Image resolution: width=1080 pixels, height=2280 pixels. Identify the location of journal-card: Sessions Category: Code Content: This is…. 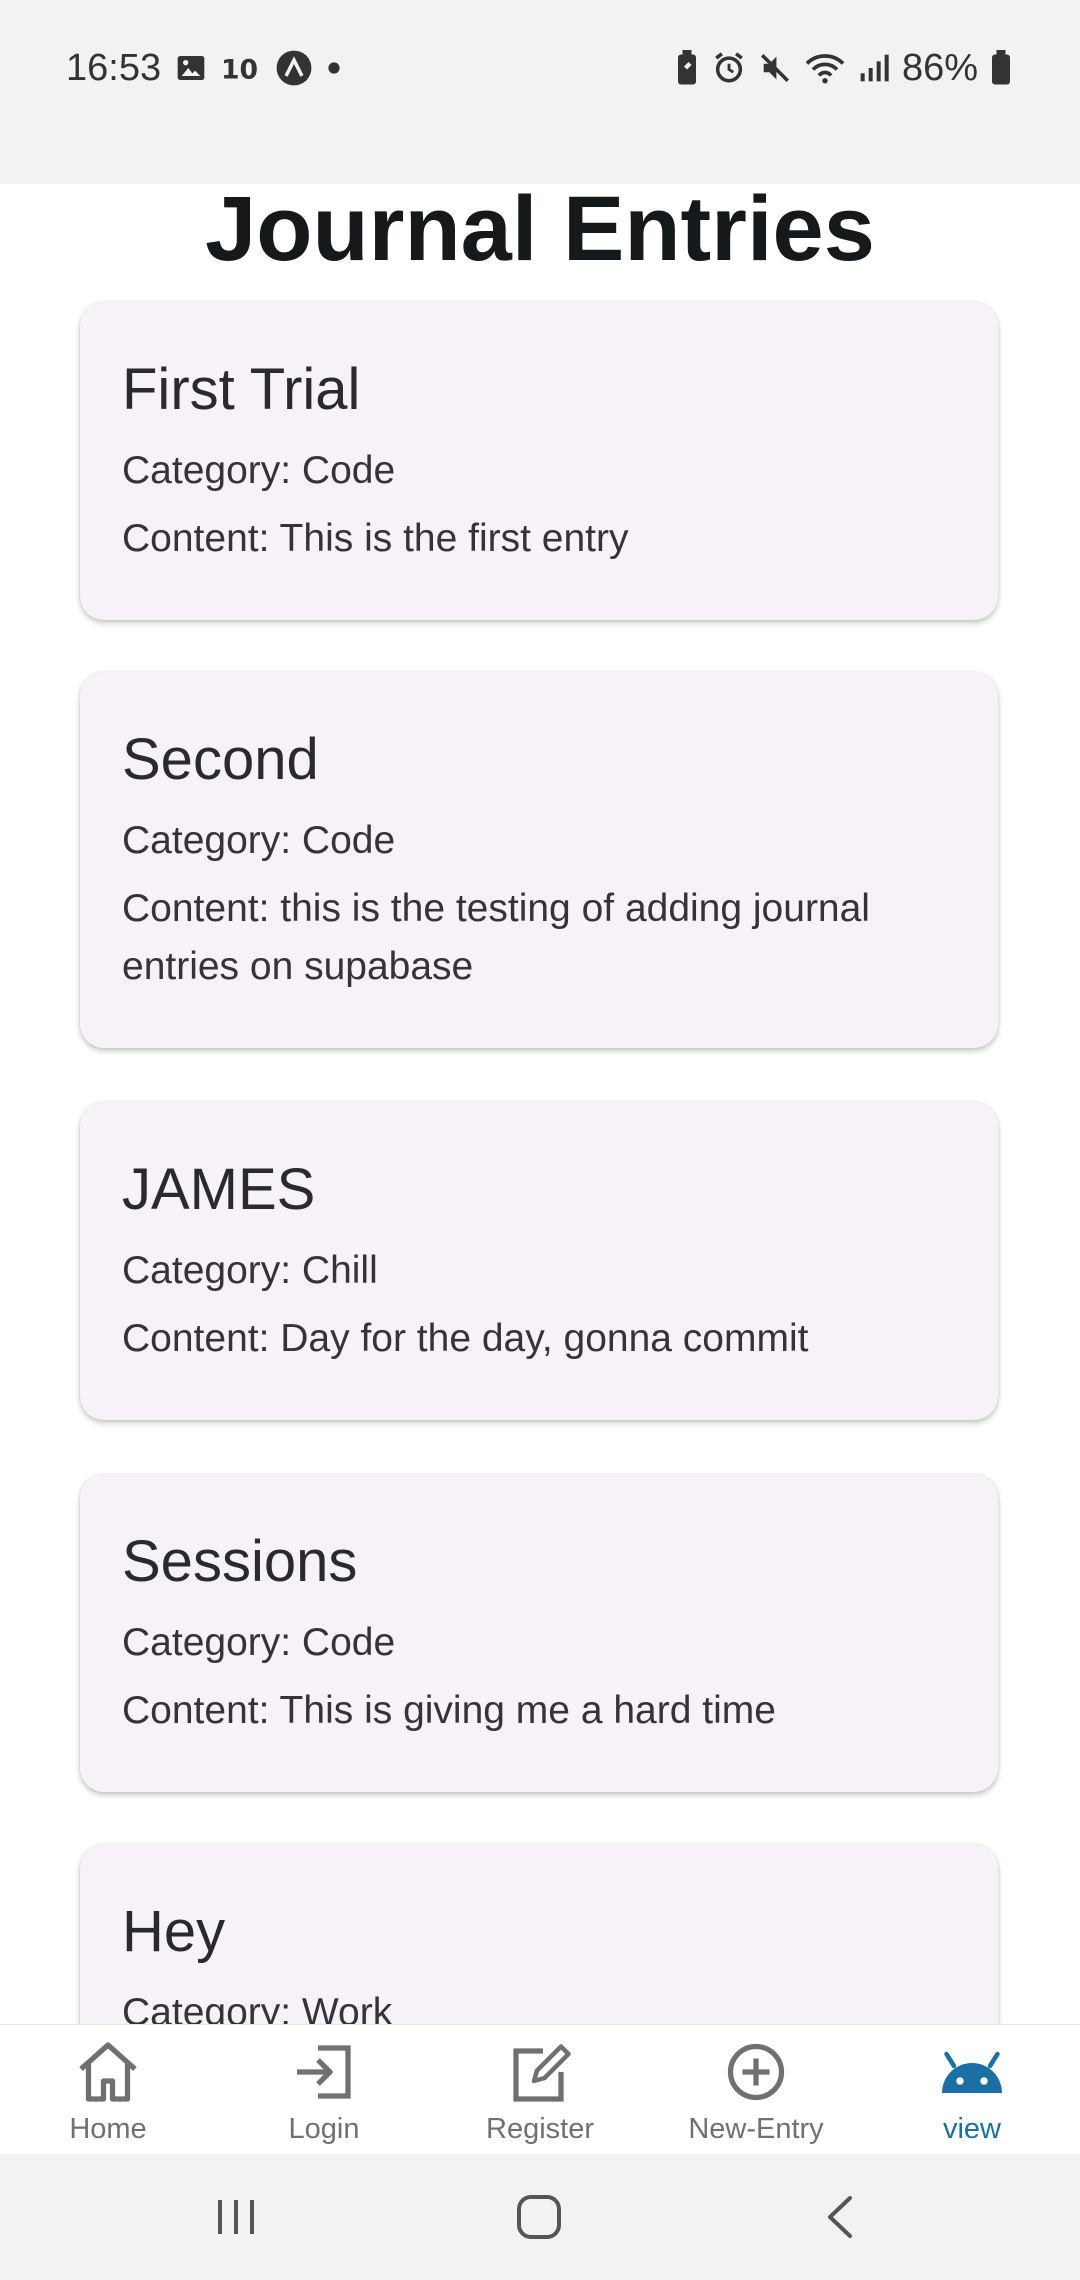
(539, 1633).